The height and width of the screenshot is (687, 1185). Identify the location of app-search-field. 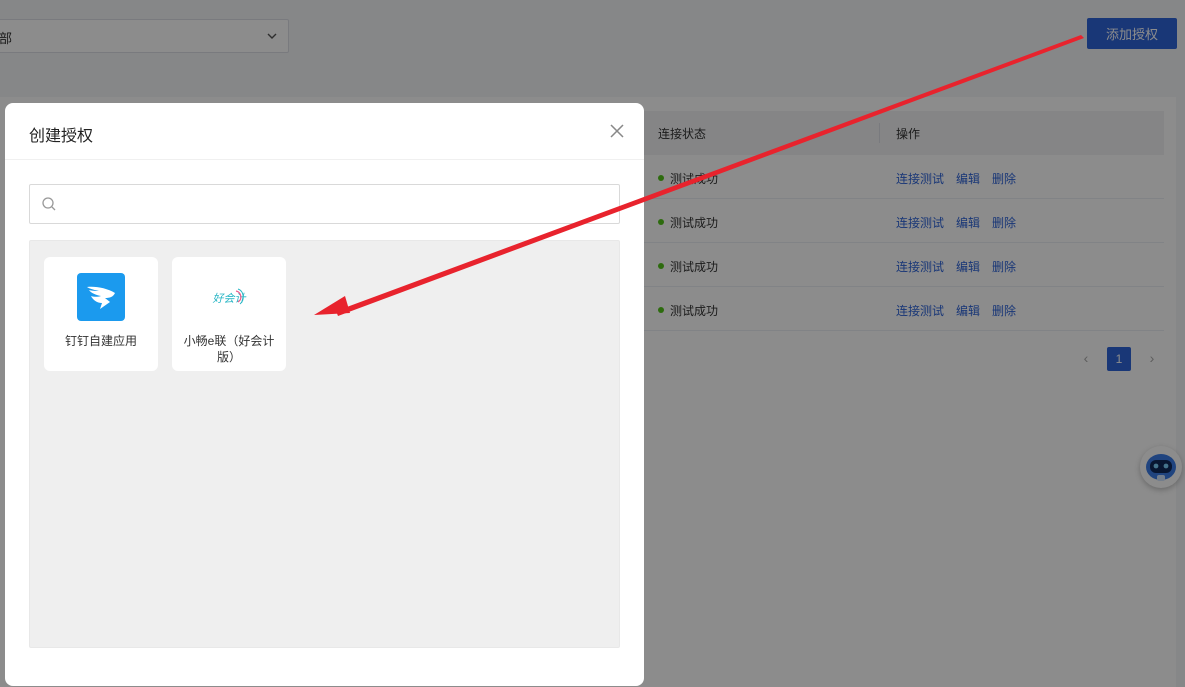
(324, 204).